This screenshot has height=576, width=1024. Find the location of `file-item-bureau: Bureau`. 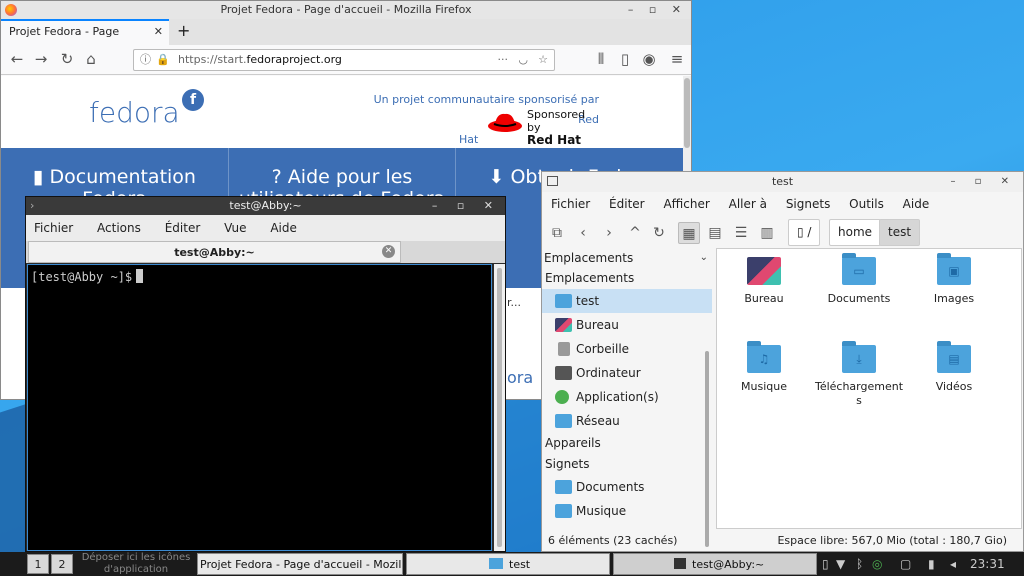

file-item-bureau: Bureau is located at coordinates (764, 281).